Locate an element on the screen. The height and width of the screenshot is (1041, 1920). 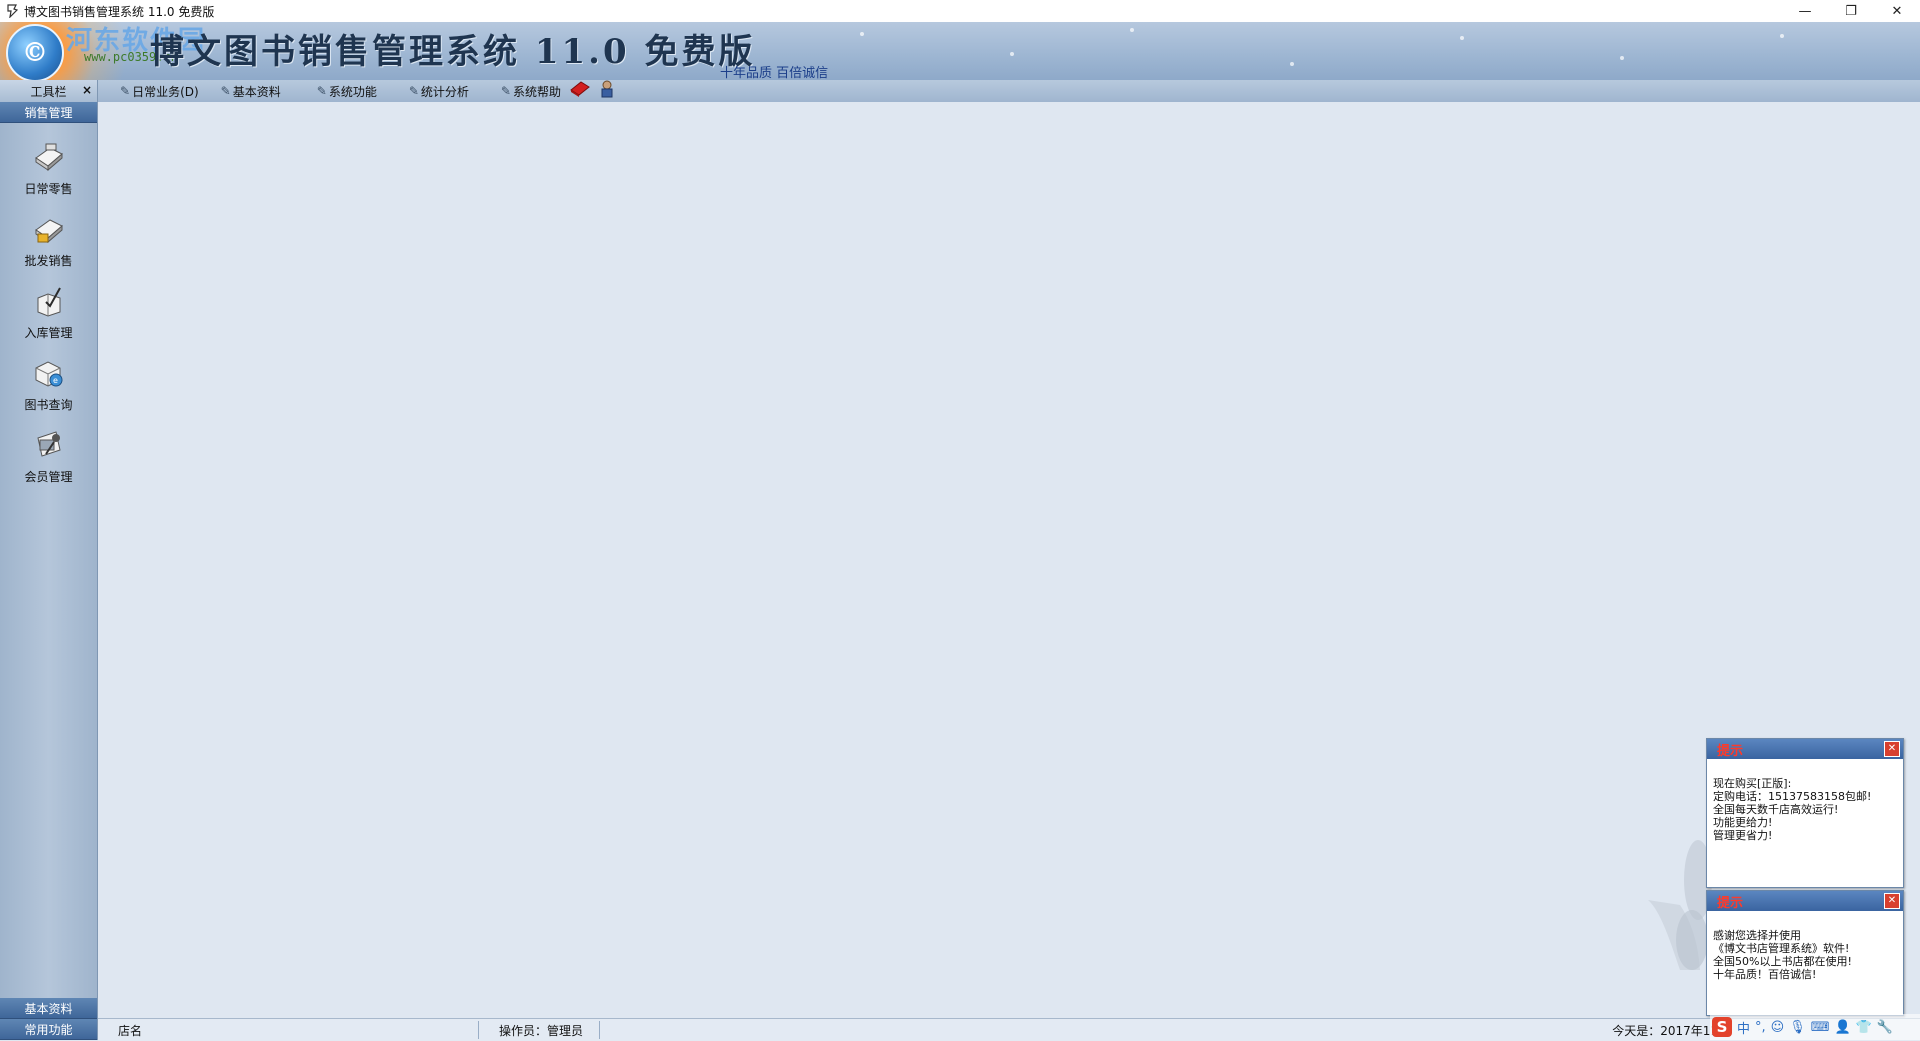
toolbar-label: 工具栏 is located at coordinates (48, 91).